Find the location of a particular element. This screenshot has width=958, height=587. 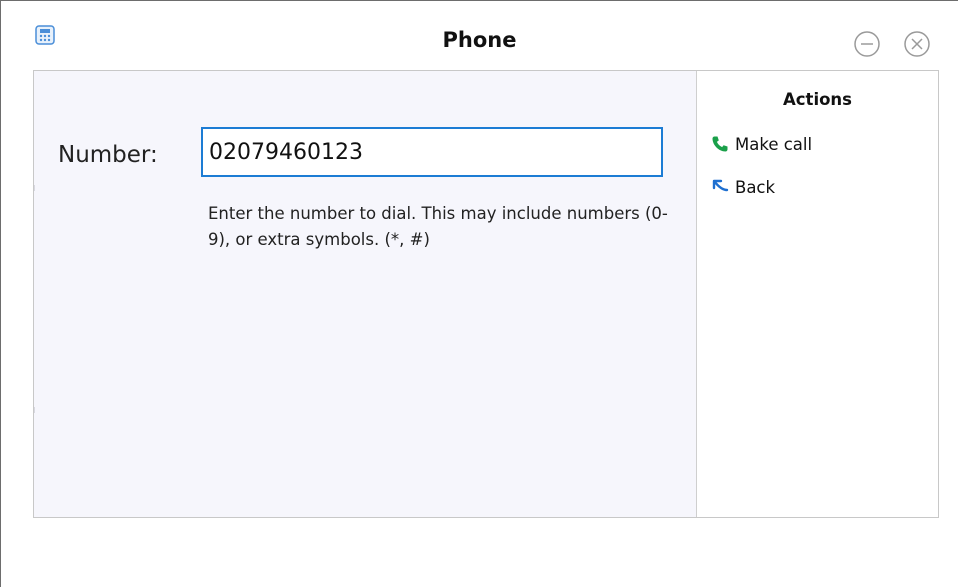

make-call-label: Make call is located at coordinates (774, 144).